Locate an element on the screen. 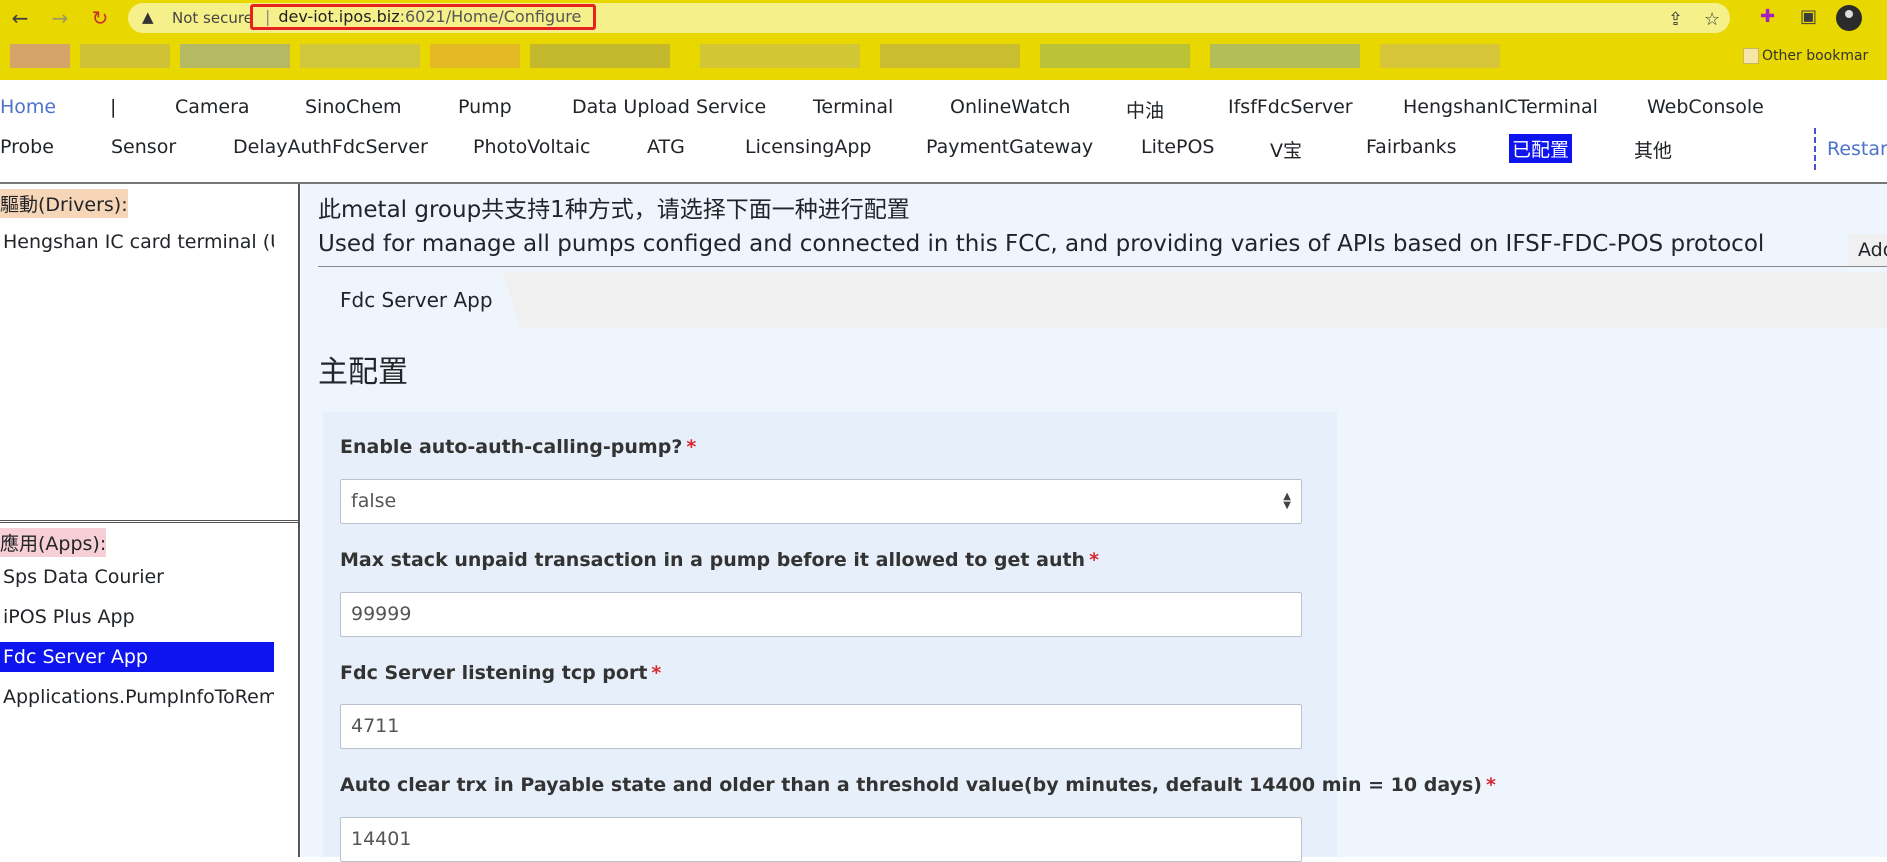 Image resolution: width=1887 pixels, height=862 pixels. folder-icon is located at coordinates (1751, 56).